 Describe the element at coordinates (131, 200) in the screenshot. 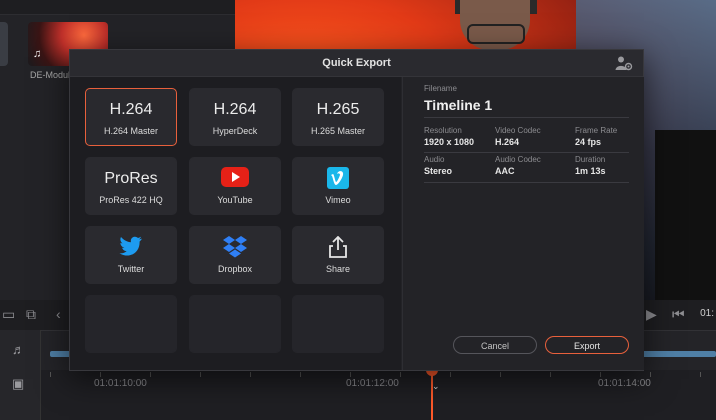

I see `preset-label: ProRes 422 HQ` at that location.